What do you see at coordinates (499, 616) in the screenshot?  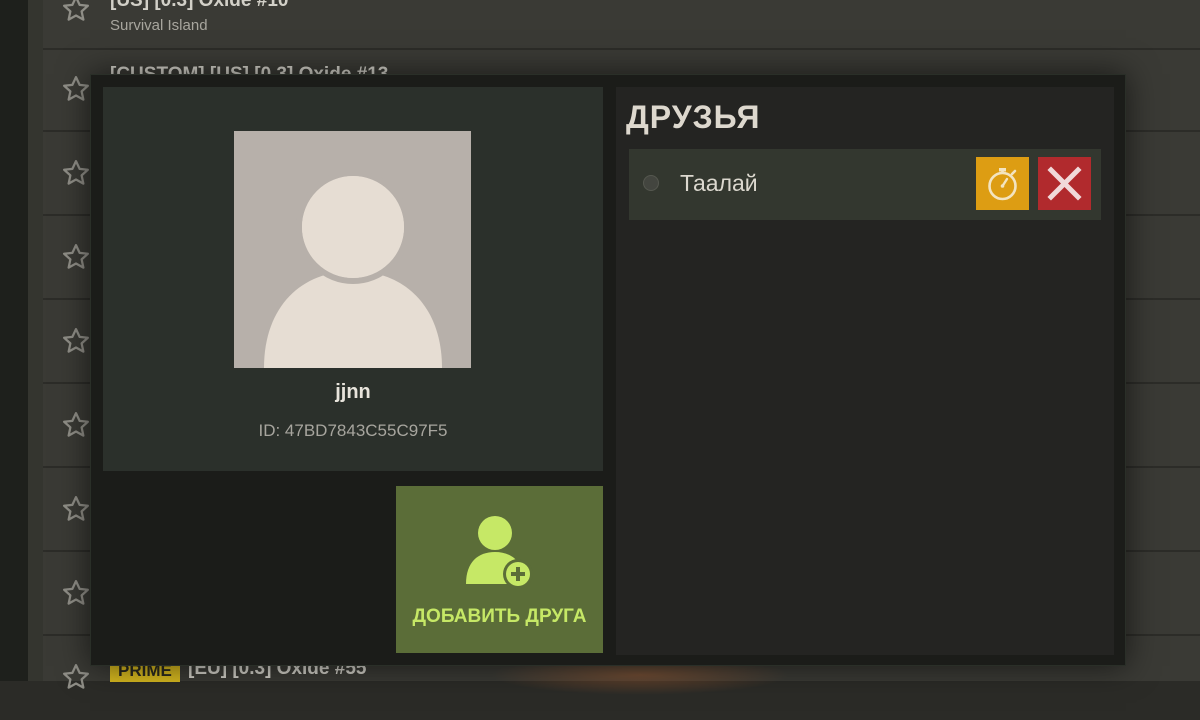 I see `add-friend-label: ДОБАВИТЬ ДРУГА` at bounding box center [499, 616].